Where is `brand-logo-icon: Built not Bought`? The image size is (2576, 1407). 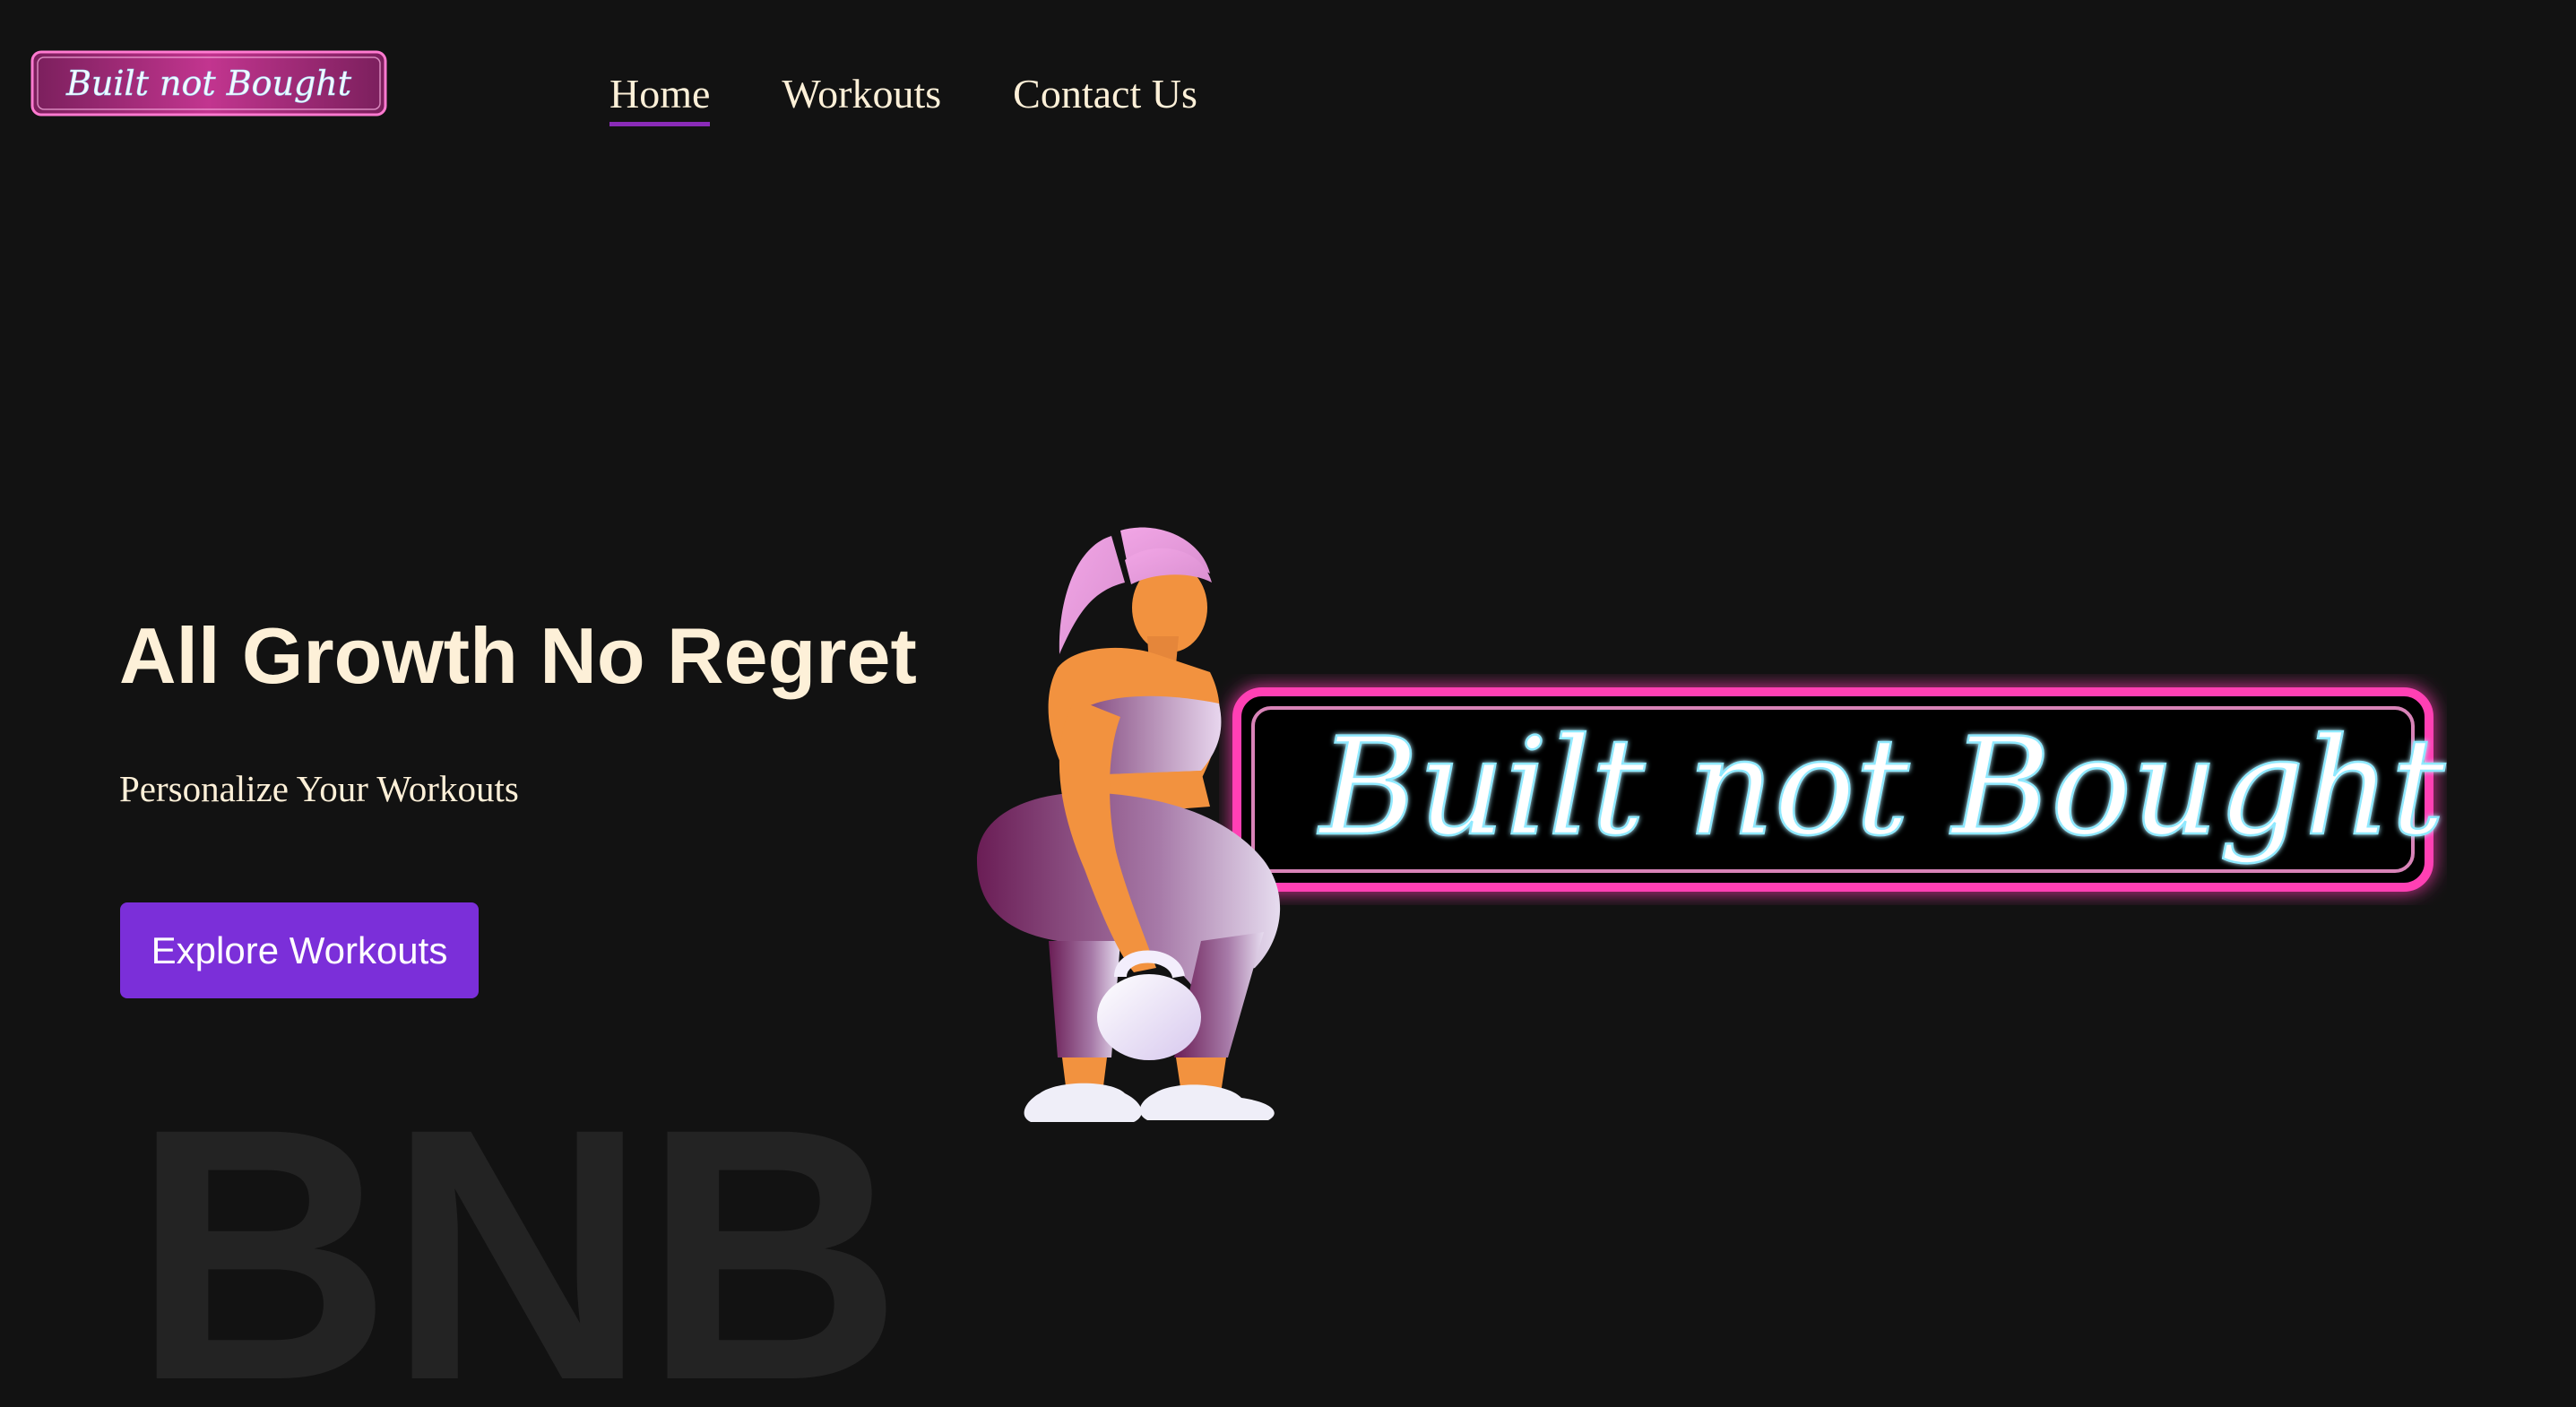
brand-logo-icon: Built not Bought is located at coordinates (208, 83).